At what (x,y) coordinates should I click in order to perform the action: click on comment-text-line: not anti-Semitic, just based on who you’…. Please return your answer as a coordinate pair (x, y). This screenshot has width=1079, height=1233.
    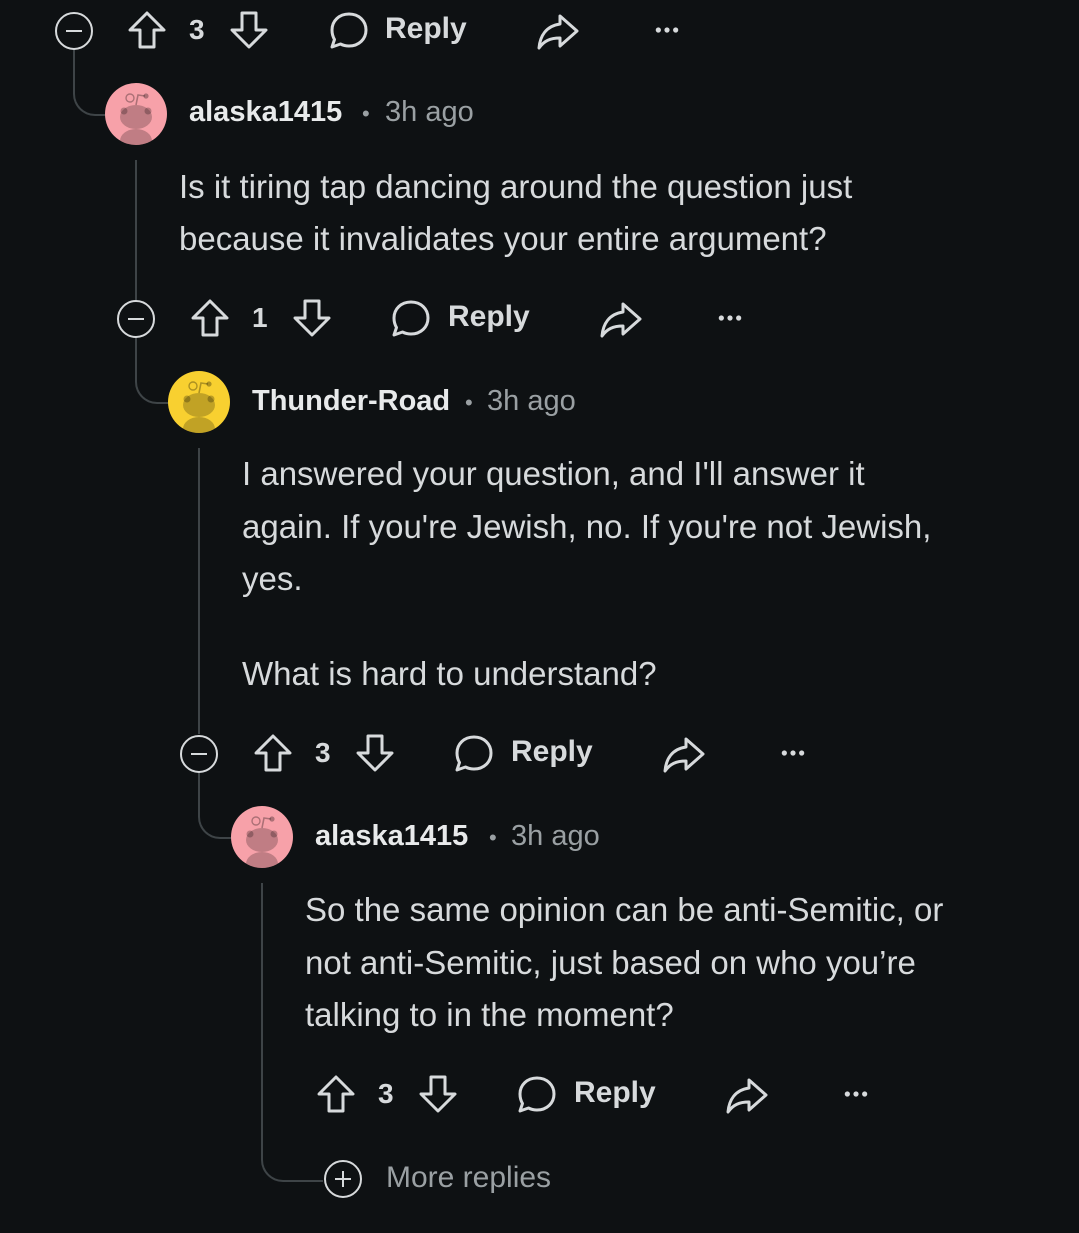
    Looking at the image, I should click on (610, 962).